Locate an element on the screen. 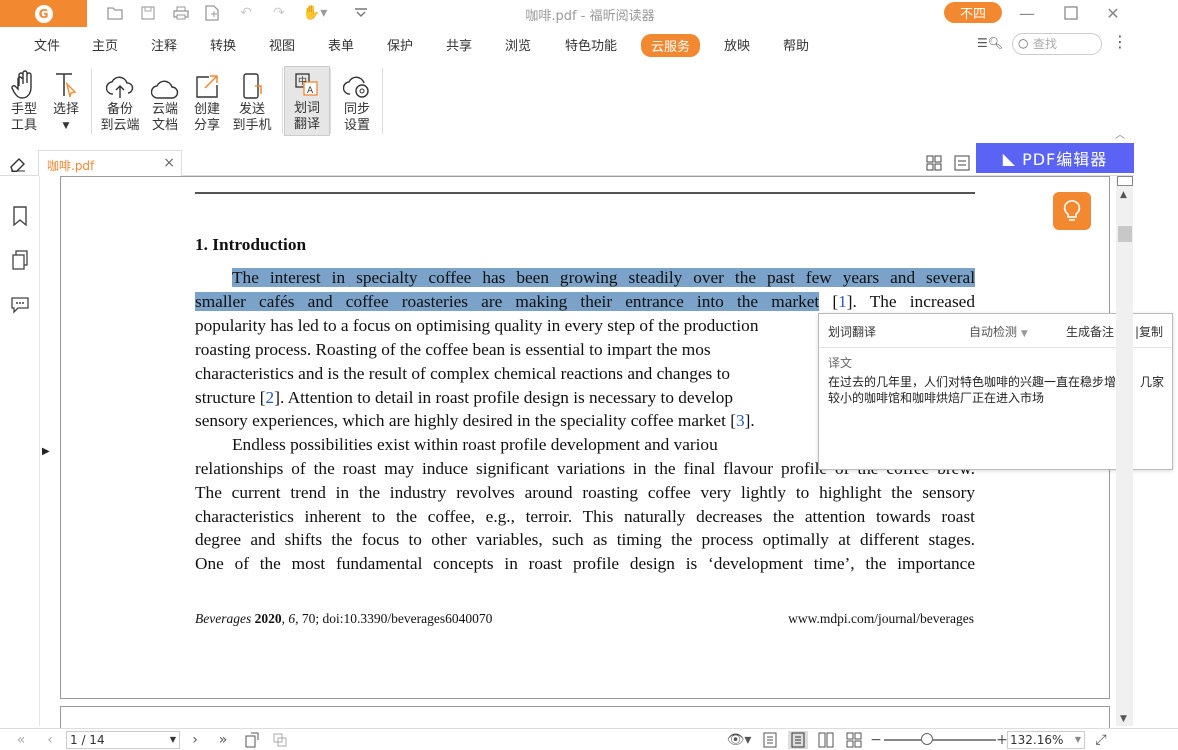 This screenshot has width=1178, height=750. page-number-value: 1 / 14 is located at coordinates (87, 740).